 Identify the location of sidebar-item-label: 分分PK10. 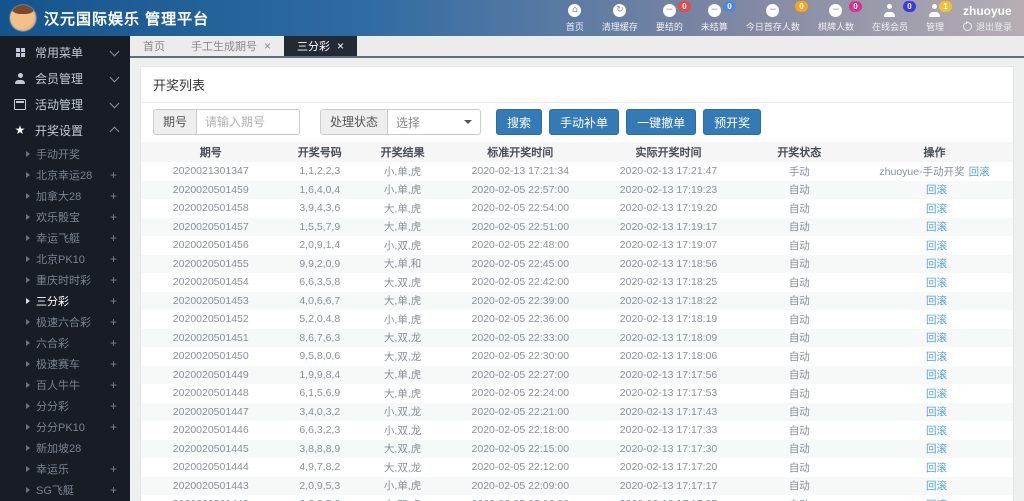
(60, 427).